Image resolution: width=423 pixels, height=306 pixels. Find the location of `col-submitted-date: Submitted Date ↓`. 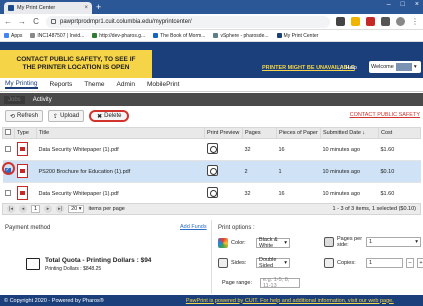

col-submitted-date: Submitted Date ↓ is located at coordinates (349, 133).